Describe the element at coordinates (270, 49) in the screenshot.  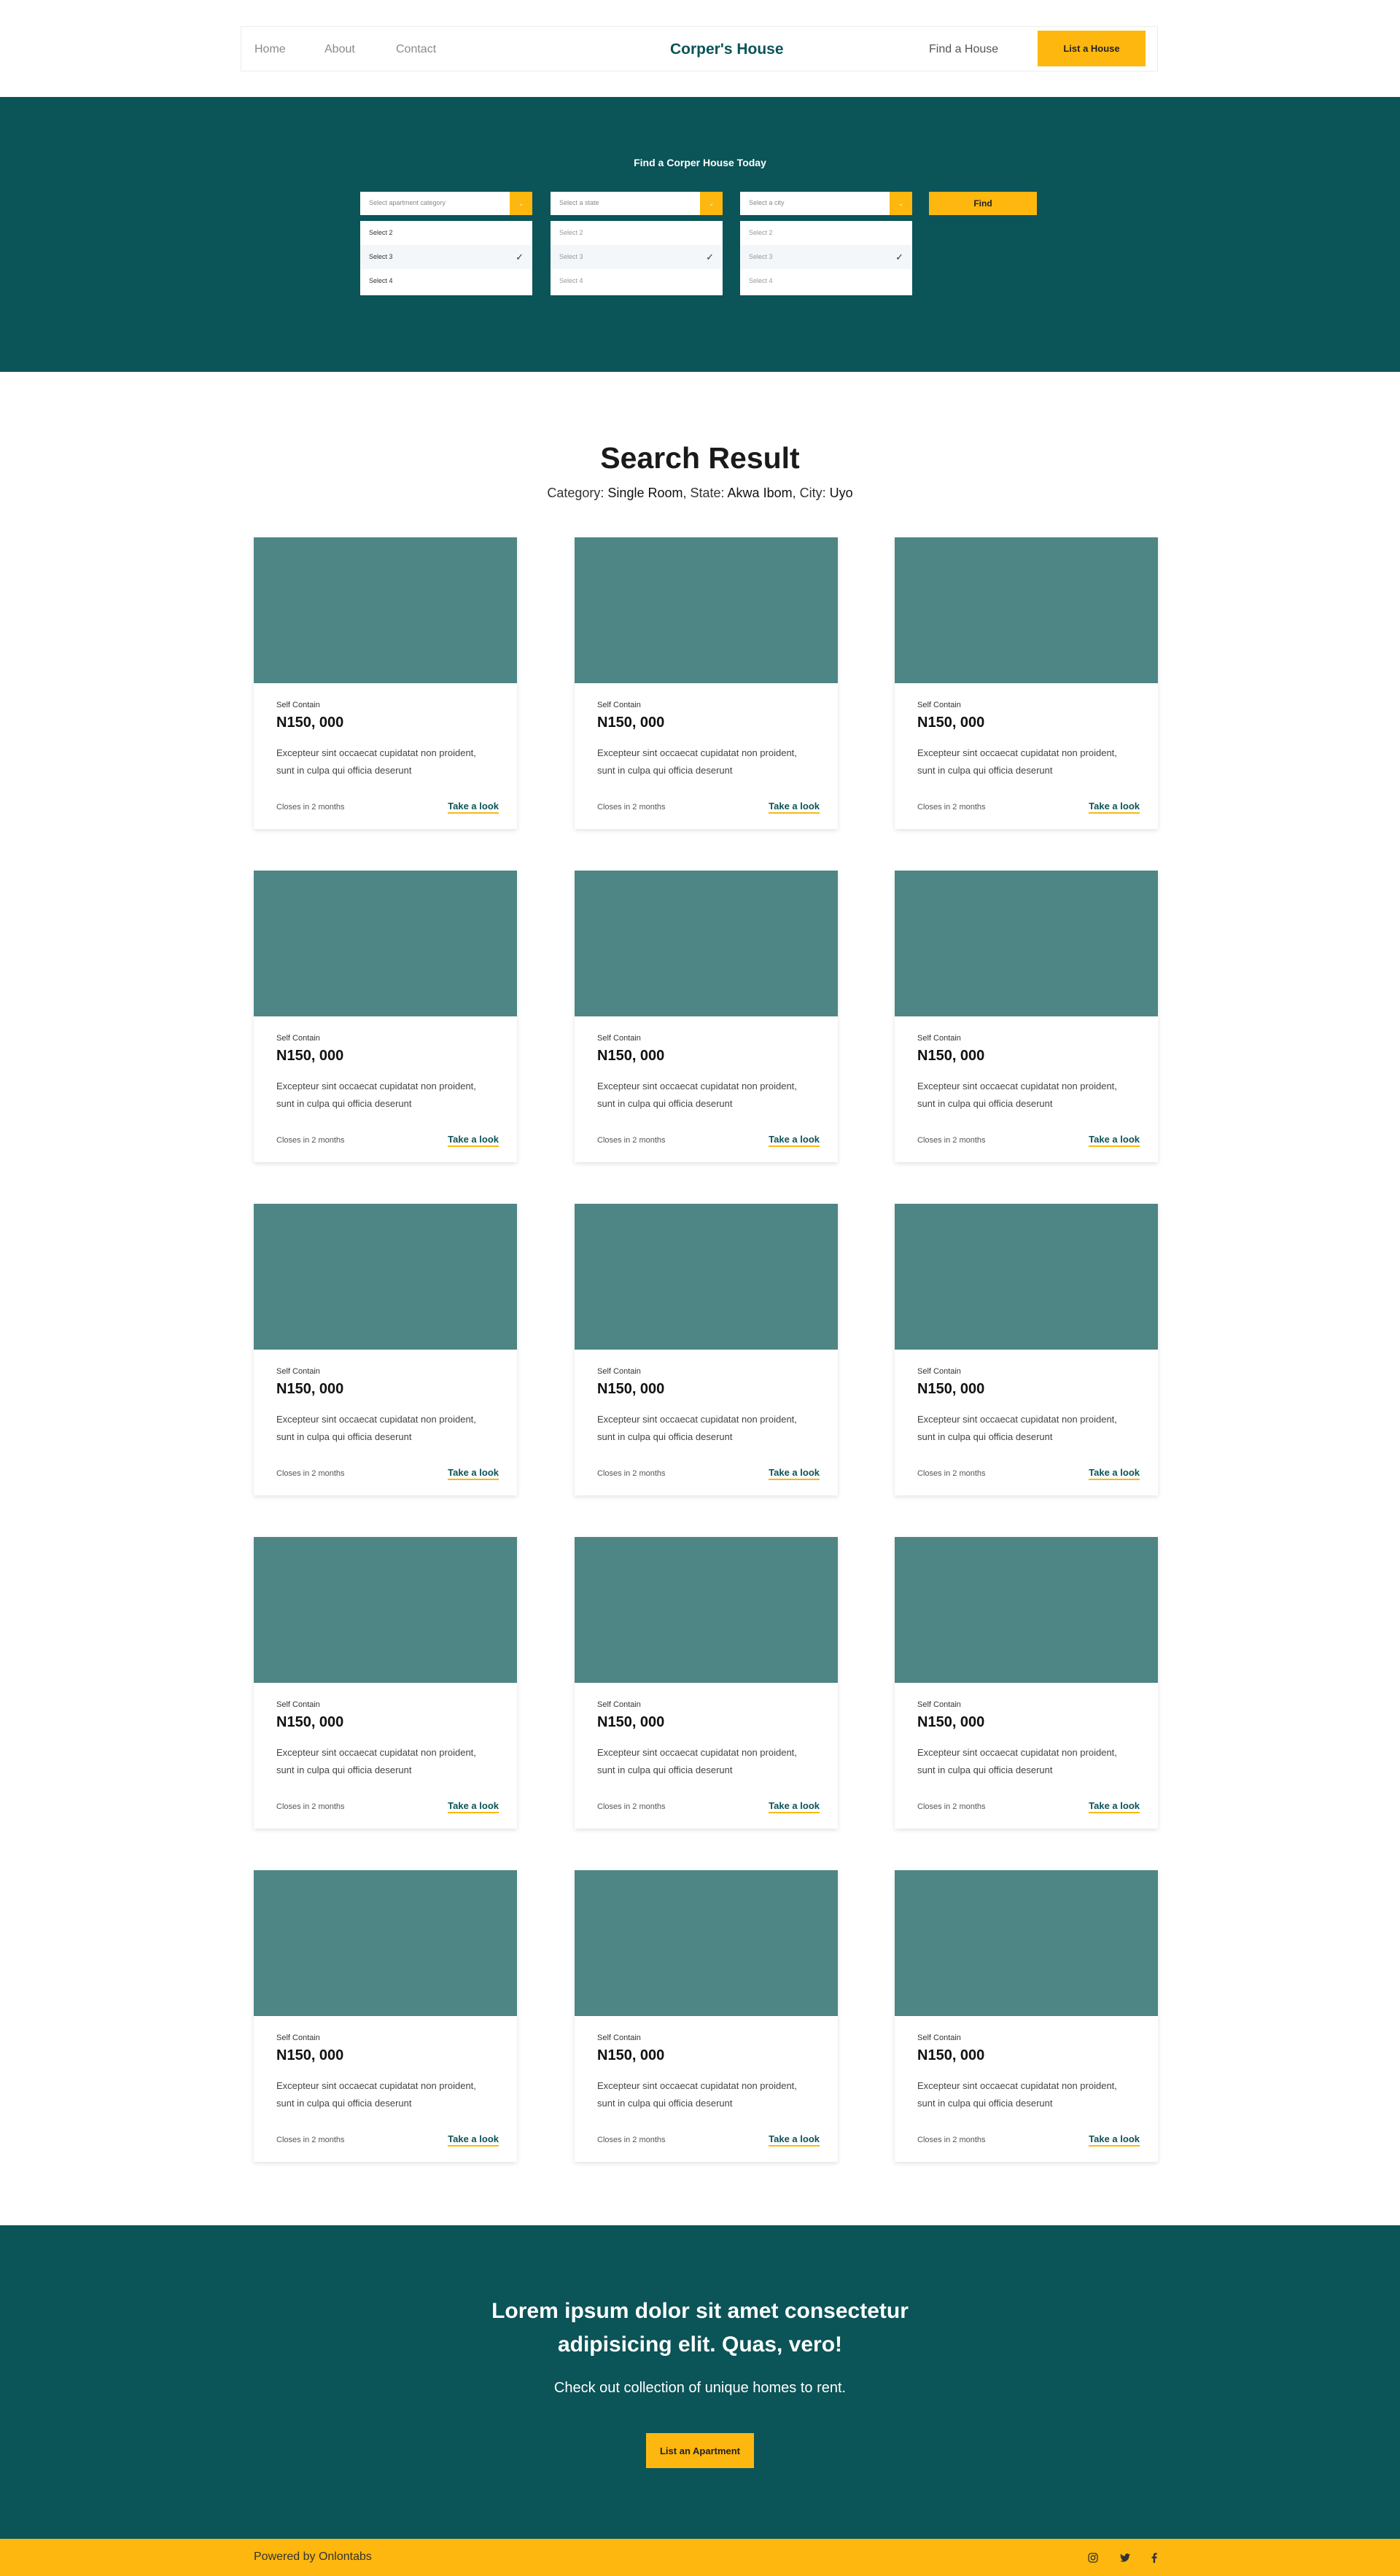
I see `nav-home-link: Home` at that location.